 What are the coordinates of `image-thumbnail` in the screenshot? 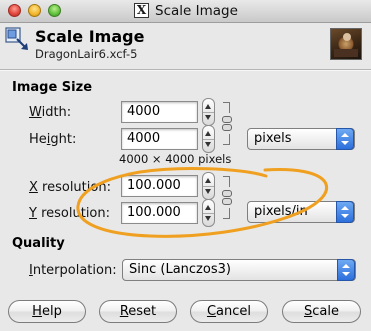 It's located at (346, 44).